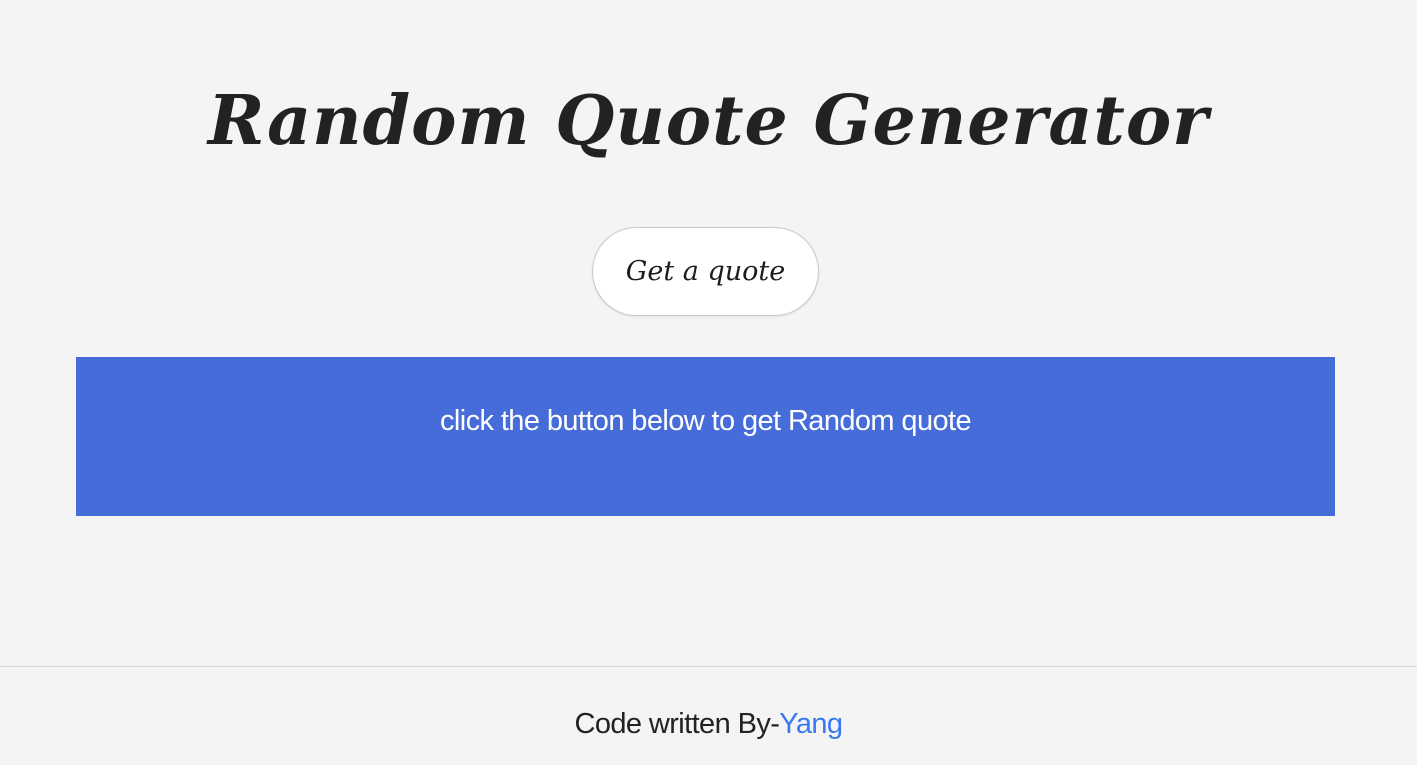 Image resolution: width=1417 pixels, height=765 pixels. Describe the element at coordinates (708, 121) in the screenshot. I see `page-title: Random Quote Generator` at that location.